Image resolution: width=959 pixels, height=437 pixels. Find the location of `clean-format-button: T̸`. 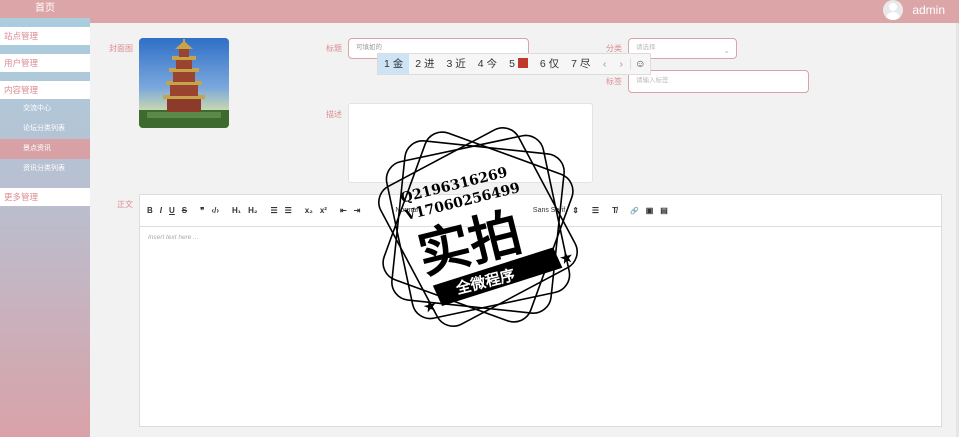

clean-format-button: T̸ is located at coordinates (614, 210).